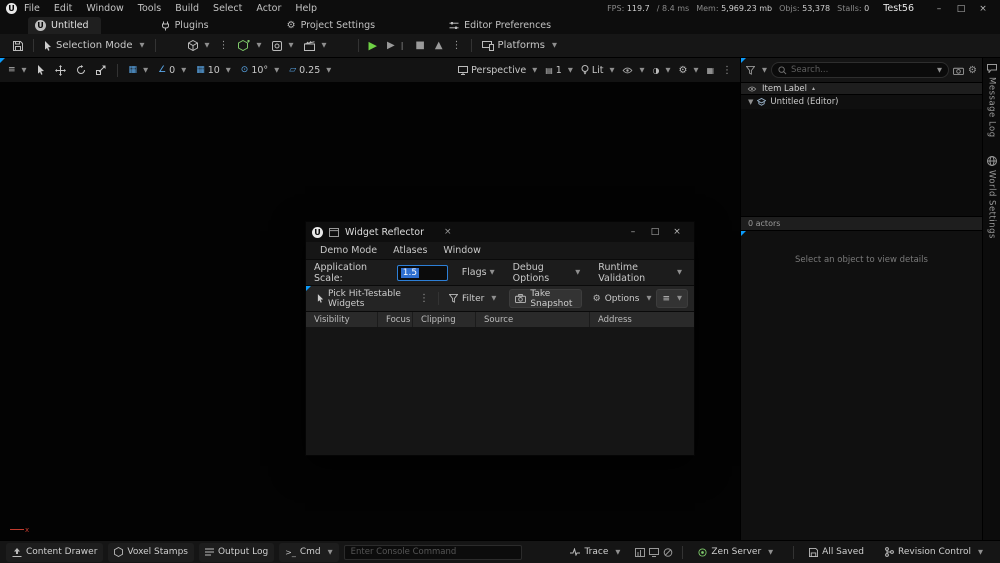  Describe the element at coordinates (642, 319) in the screenshot. I see `column-address: Address` at that location.